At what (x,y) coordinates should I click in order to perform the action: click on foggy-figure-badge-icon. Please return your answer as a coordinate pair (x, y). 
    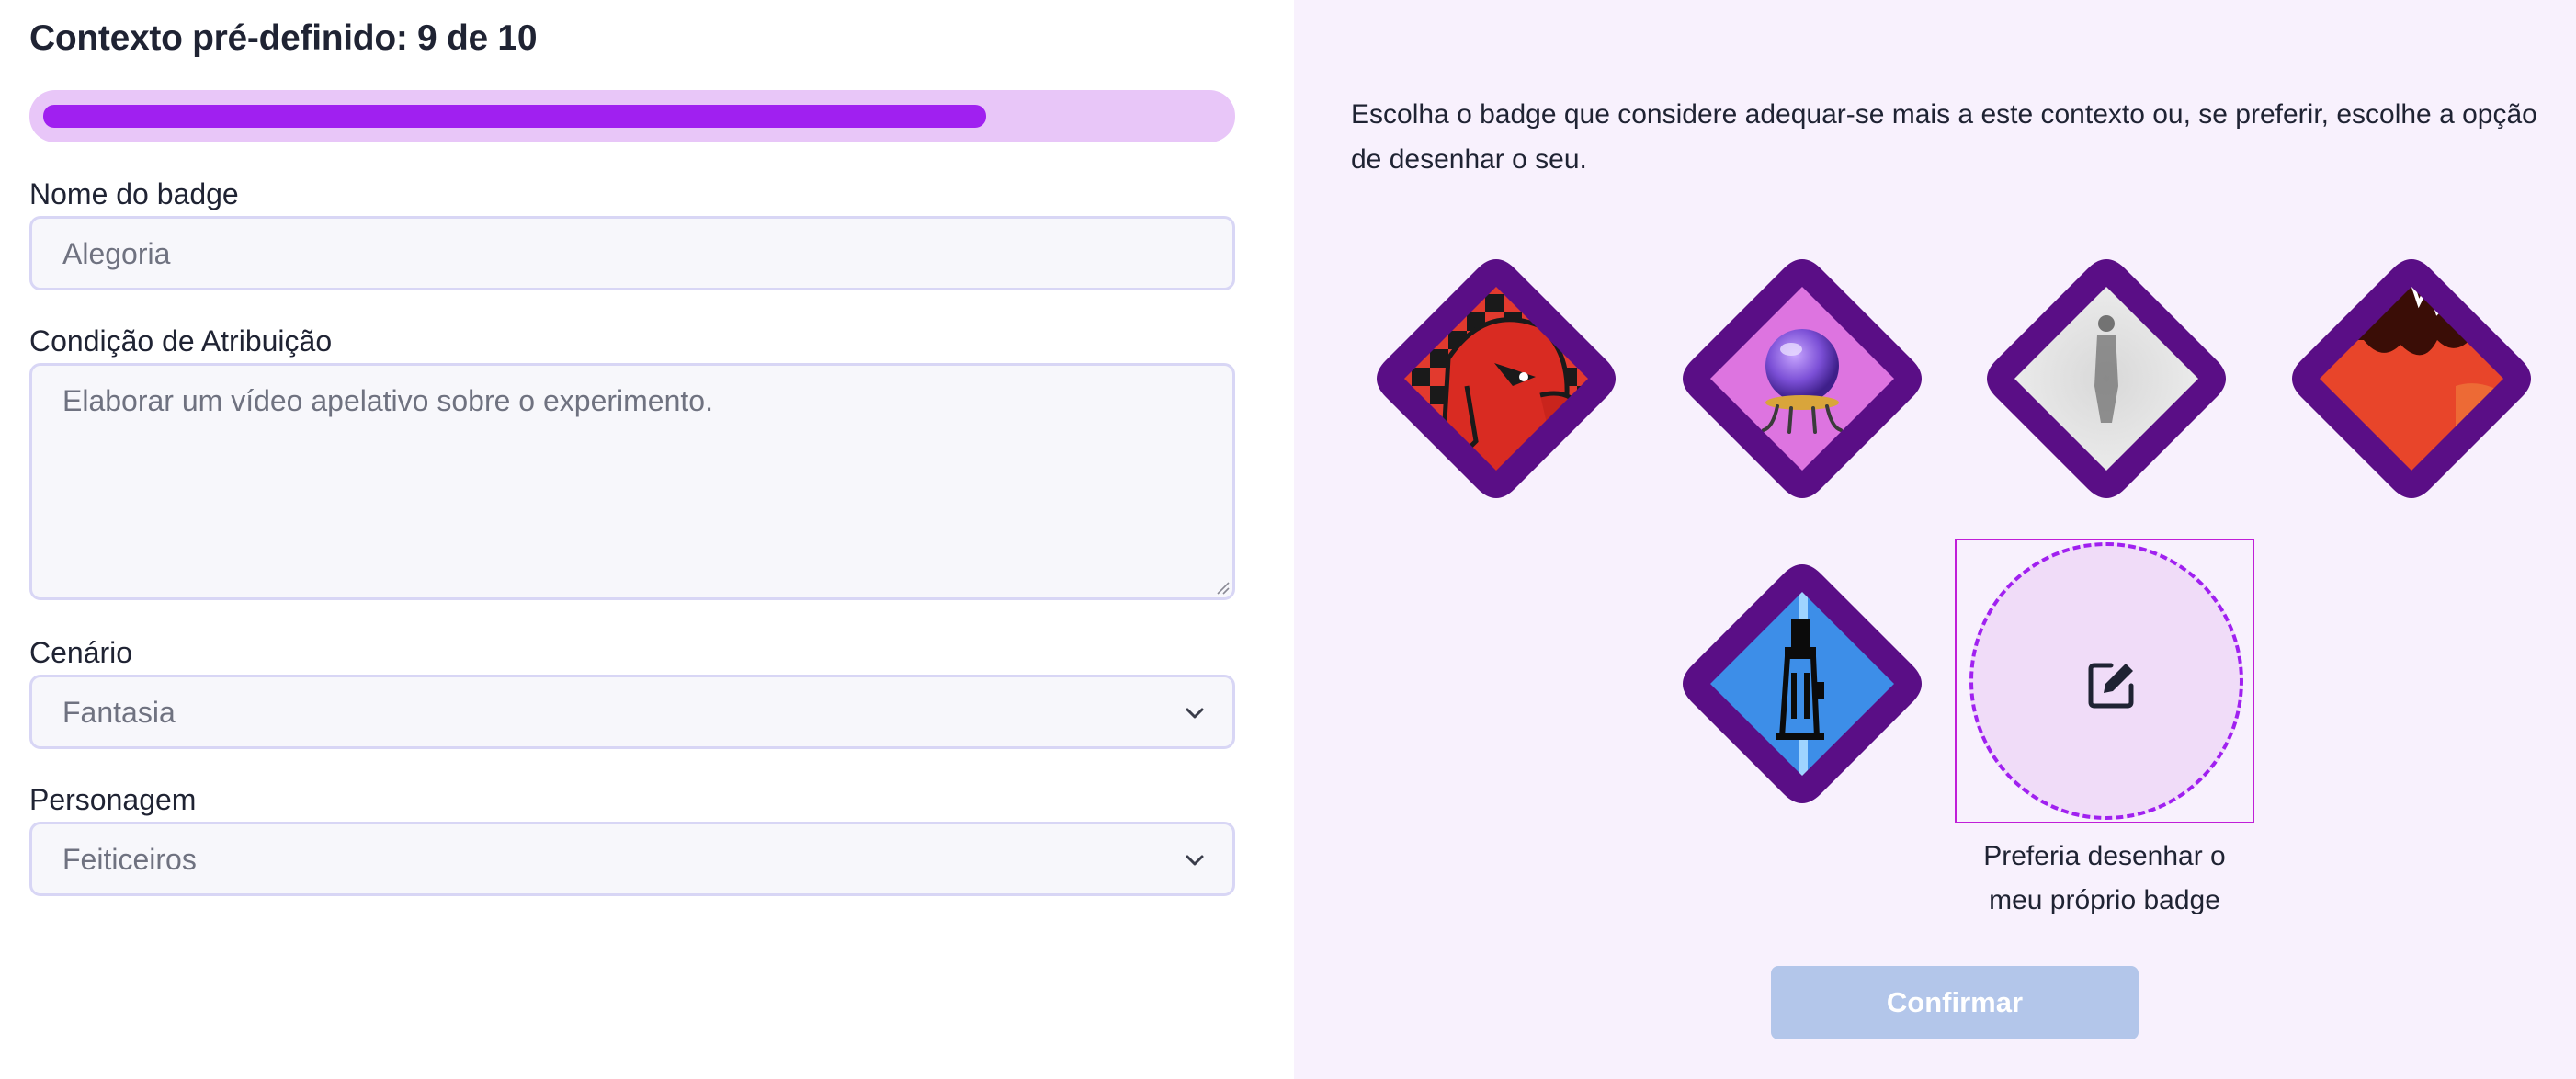
    Looking at the image, I should click on (2106, 378).